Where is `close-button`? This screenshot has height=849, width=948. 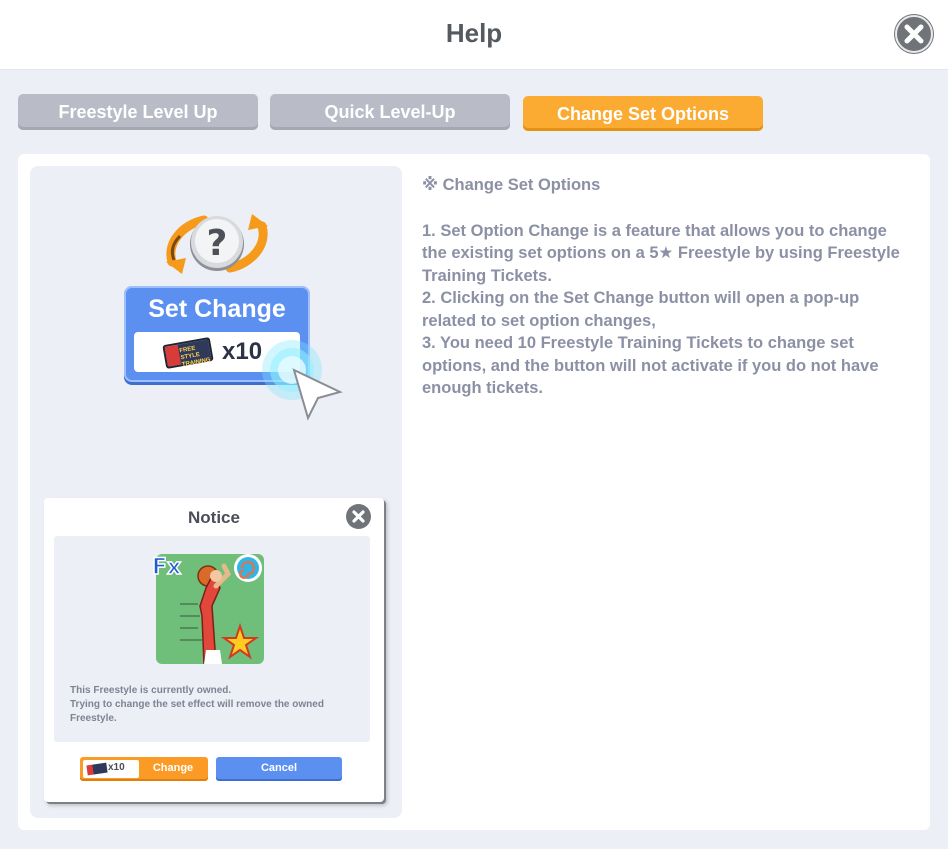 close-button is located at coordinates (914, 34).